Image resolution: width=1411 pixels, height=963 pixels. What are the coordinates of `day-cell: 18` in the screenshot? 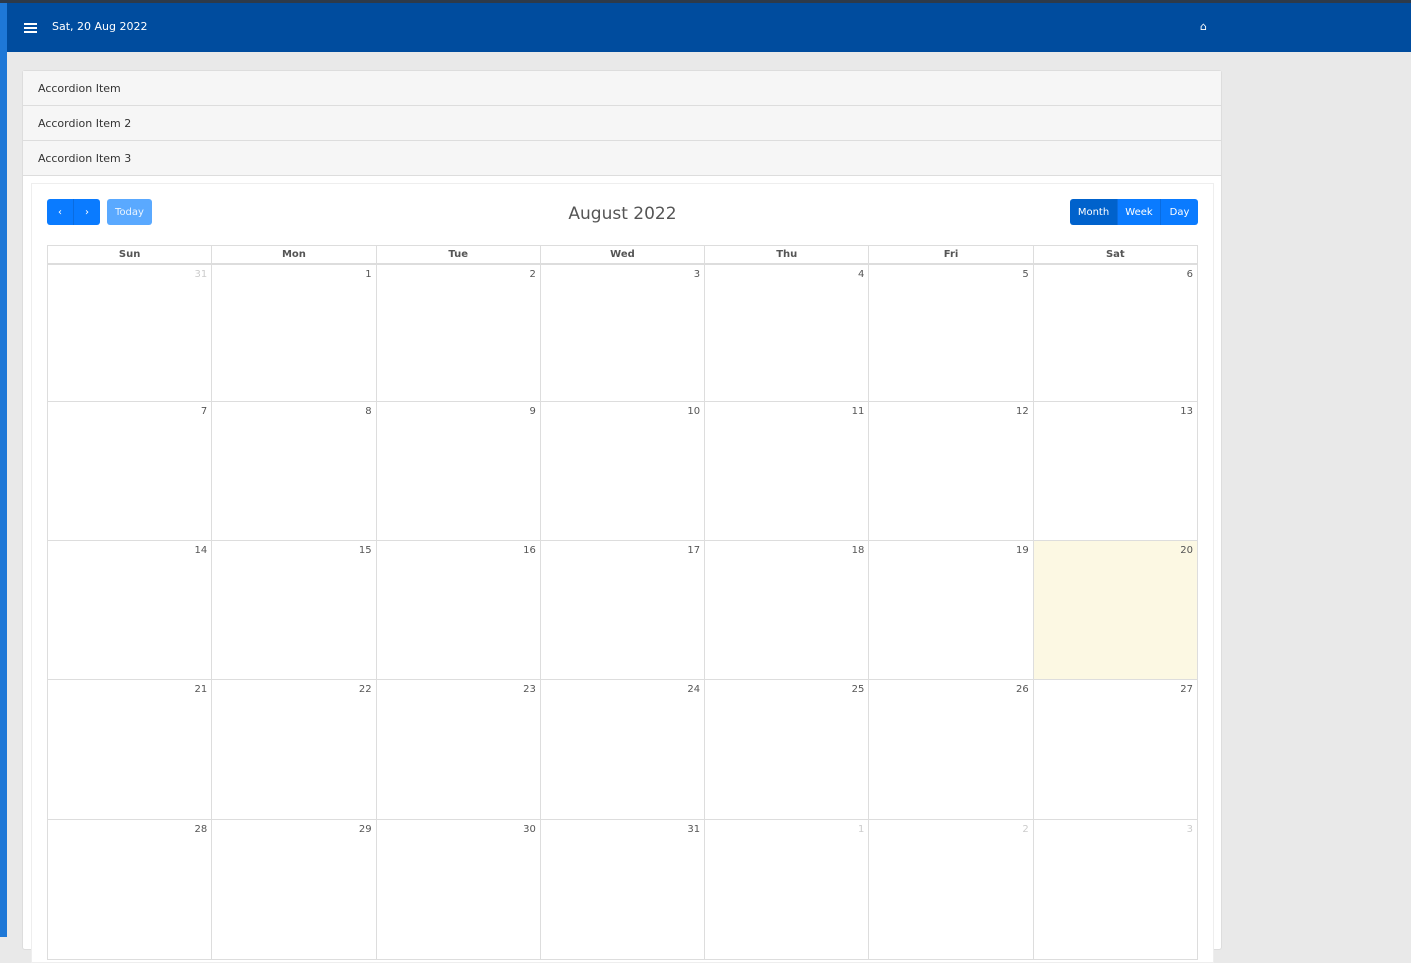 It's located at (787, 610).